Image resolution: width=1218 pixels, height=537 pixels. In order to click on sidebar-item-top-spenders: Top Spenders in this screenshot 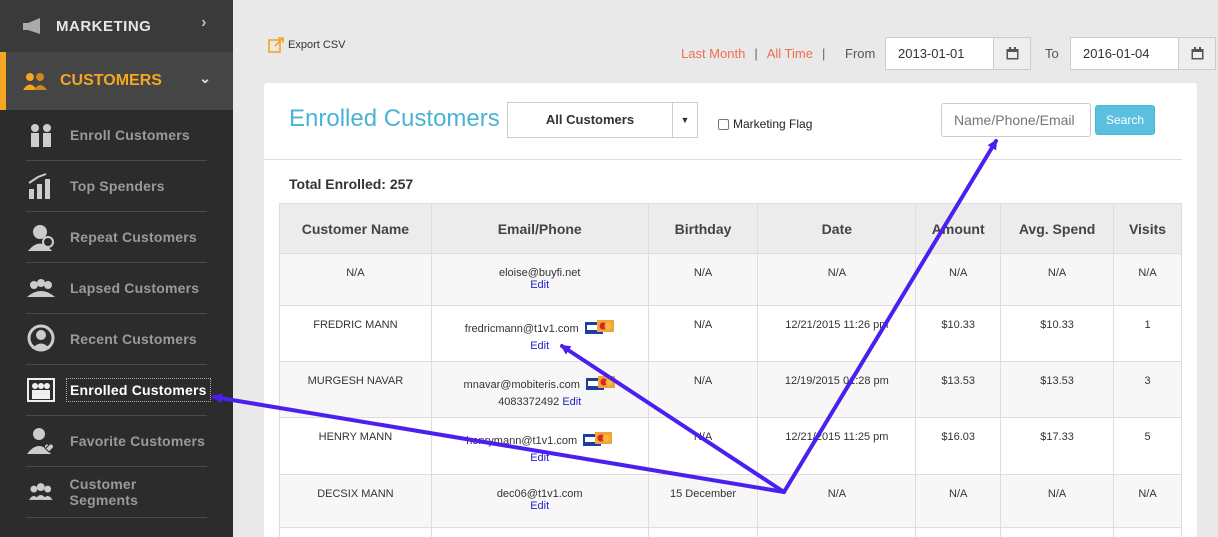, I will do `click(116, 186)`.